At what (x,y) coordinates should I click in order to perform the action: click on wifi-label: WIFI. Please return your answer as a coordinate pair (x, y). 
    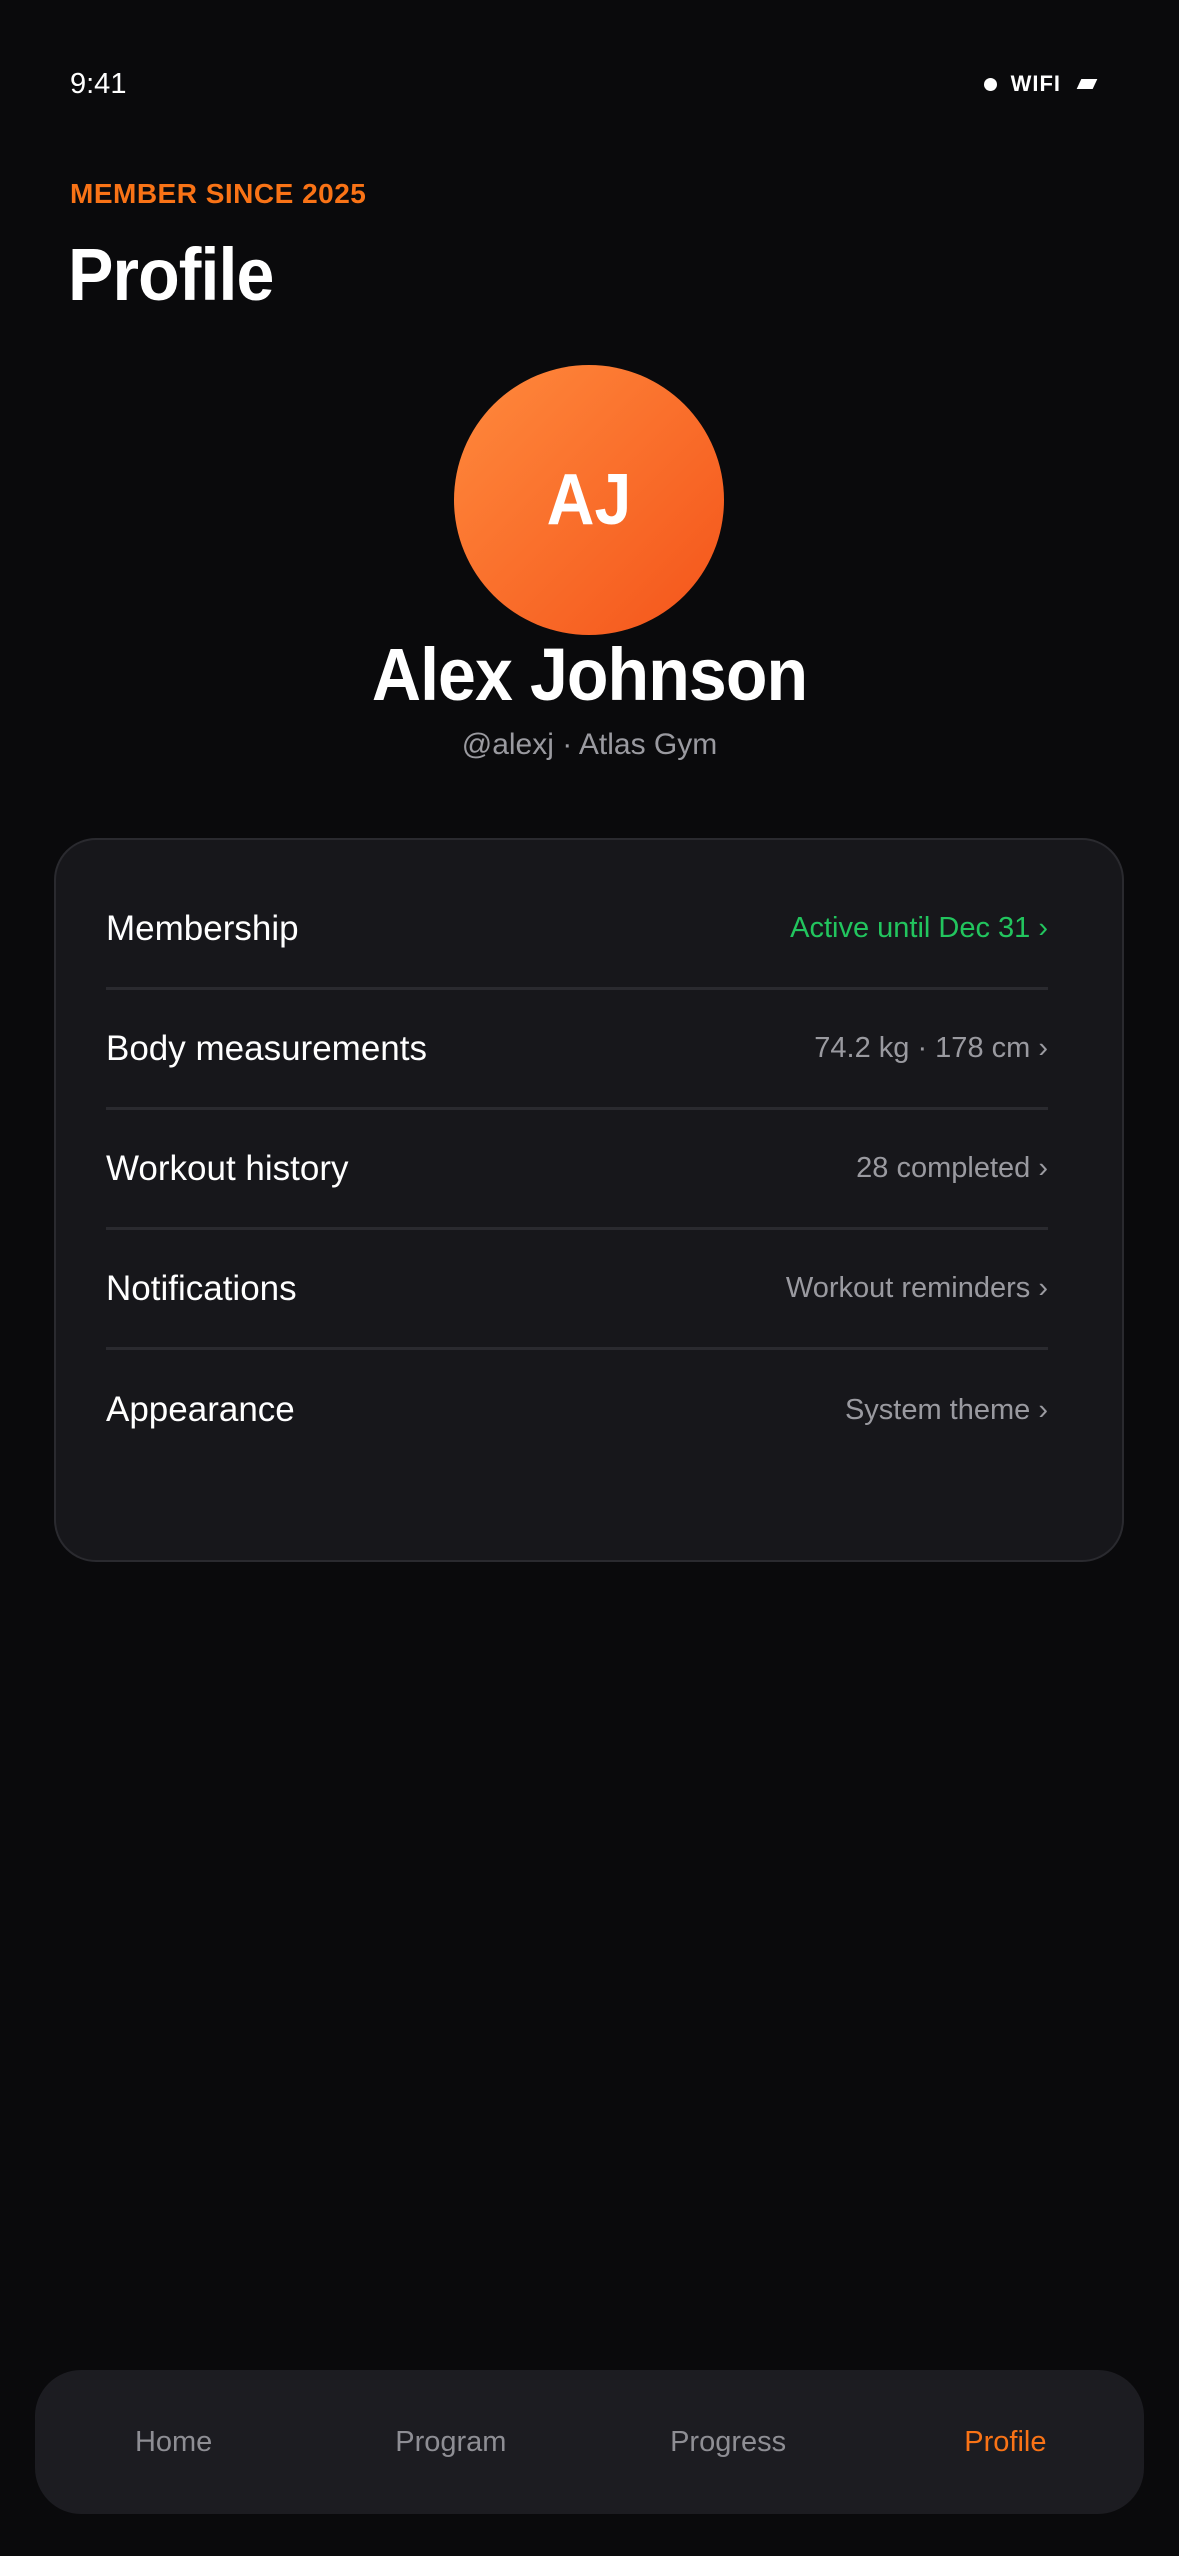
    Looking at the image, I should click on (1035, 83).